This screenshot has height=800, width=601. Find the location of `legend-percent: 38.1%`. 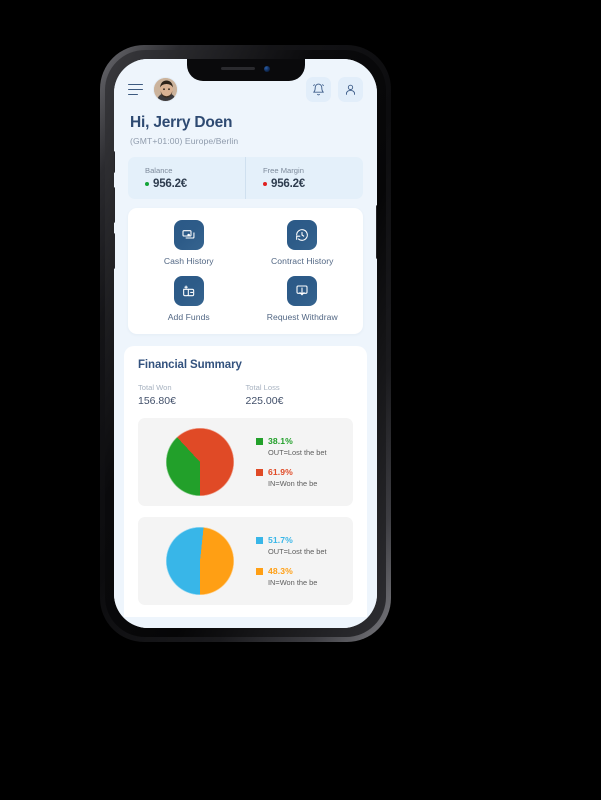

legend-percent: 38.1% is located at coordinates (280, 441).